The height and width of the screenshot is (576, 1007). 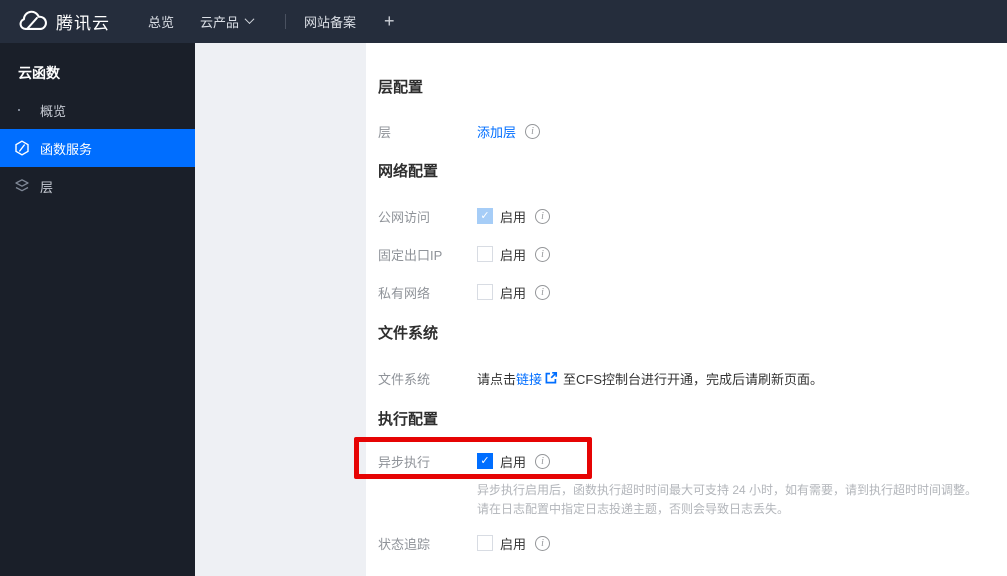 What do you see at coordinates (53, 111) in the screenshot?
I see `sidebar-item-overview-label: 概览` at bounding box center [53, 111].